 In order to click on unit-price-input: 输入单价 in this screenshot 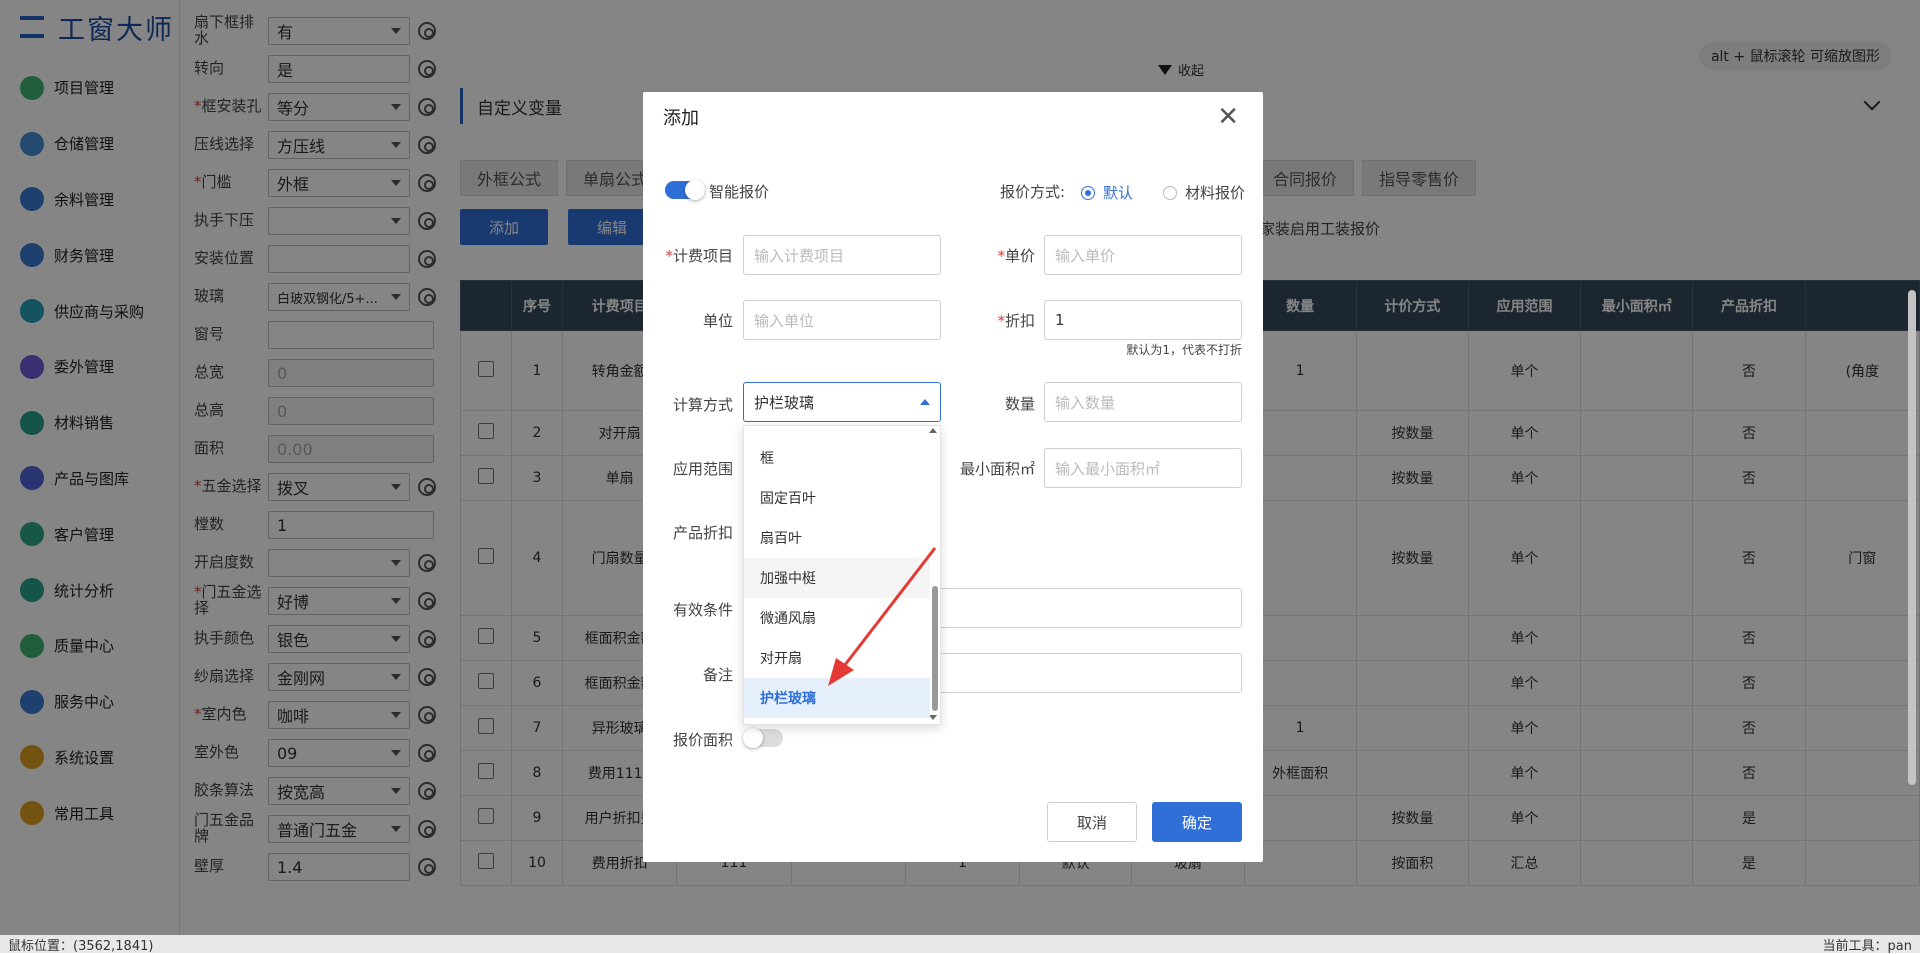, I will do `click(1143, 255)`.